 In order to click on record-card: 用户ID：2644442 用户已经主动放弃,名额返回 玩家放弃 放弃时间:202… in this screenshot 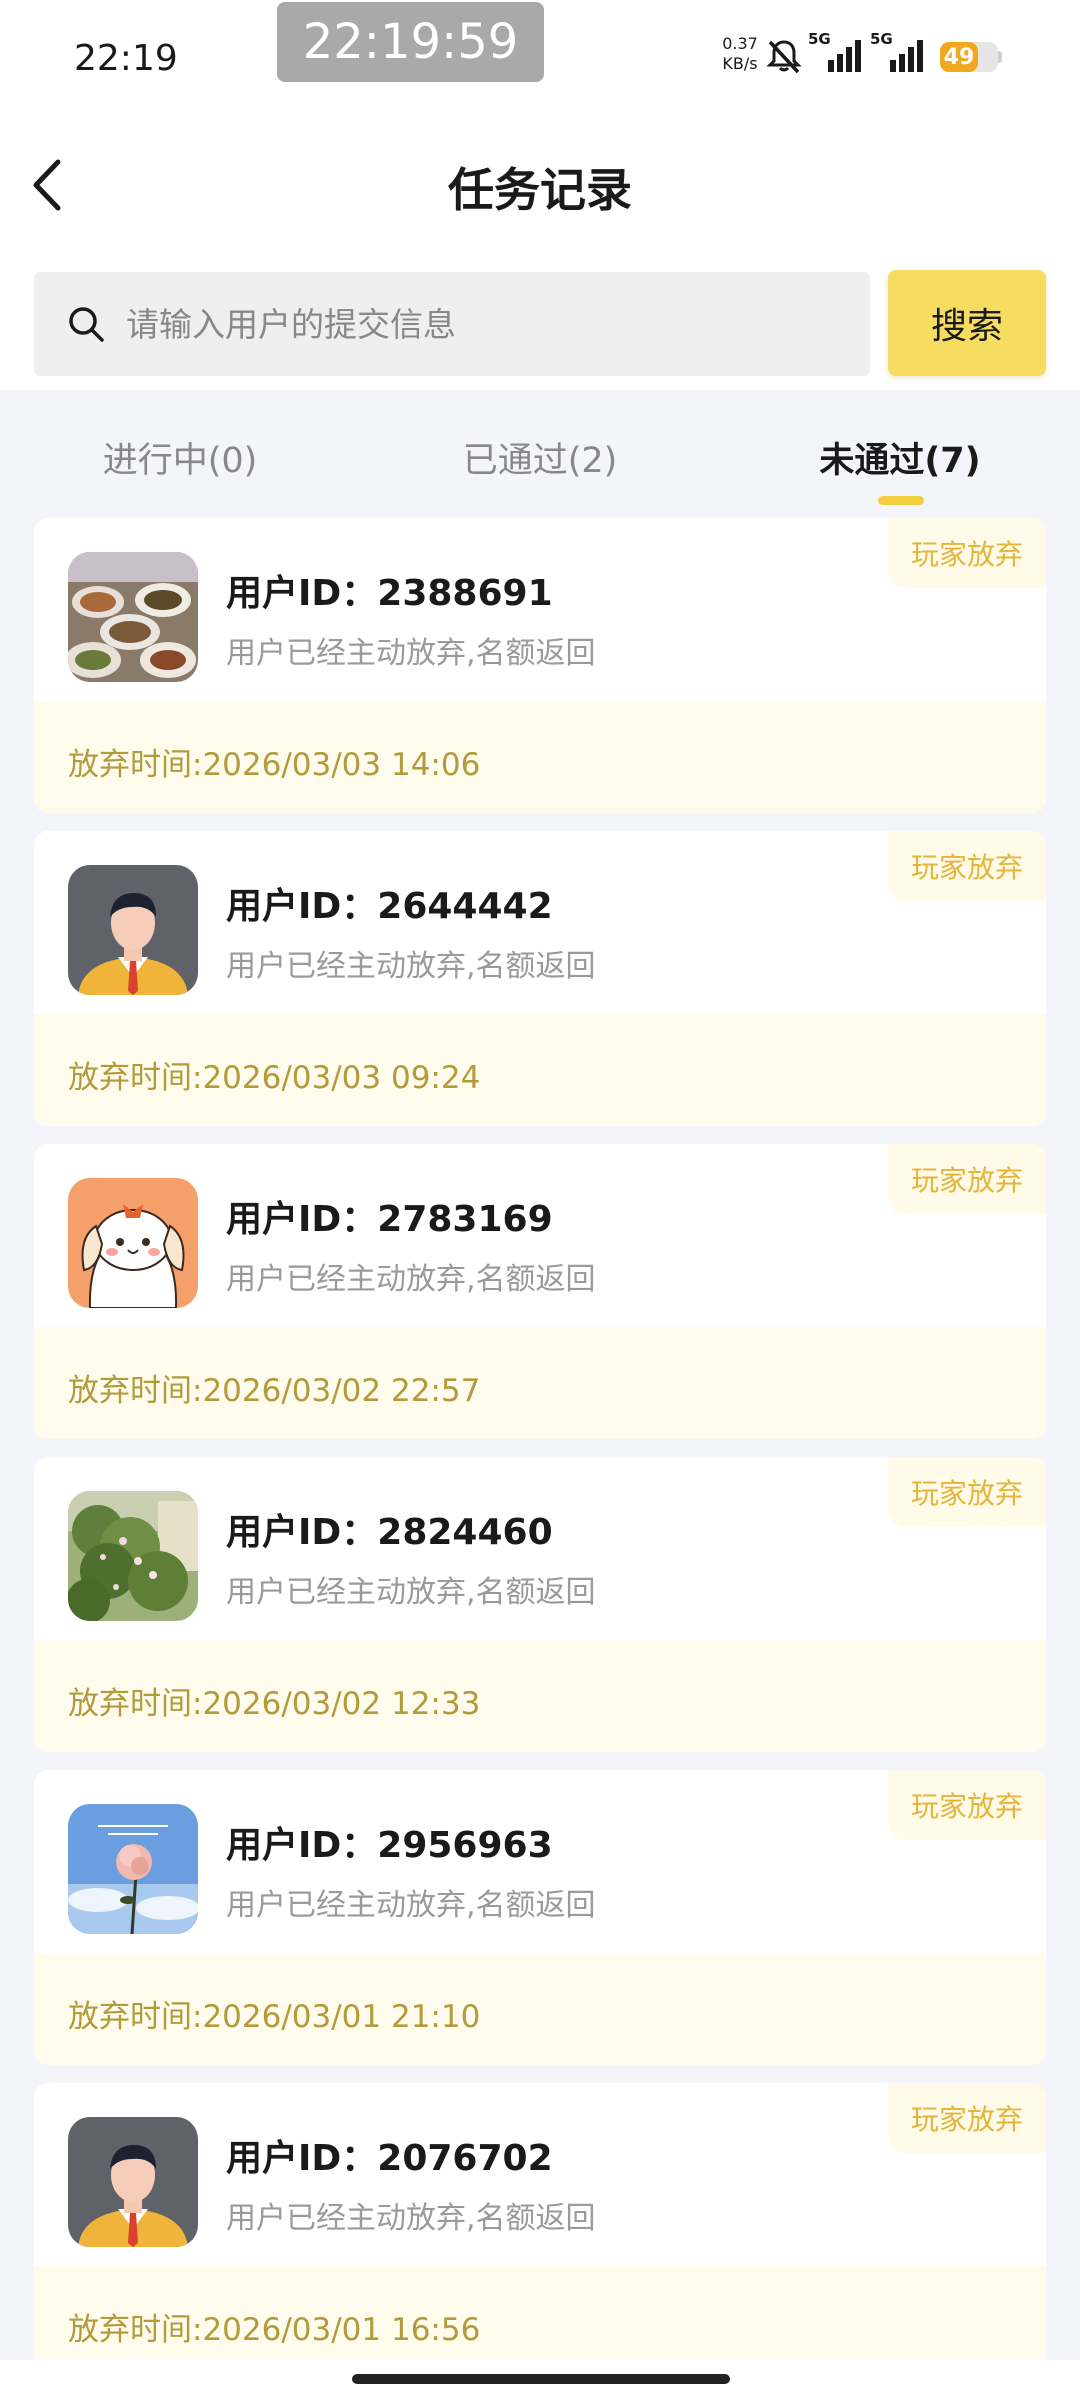, I will do `click(540, 978)`.